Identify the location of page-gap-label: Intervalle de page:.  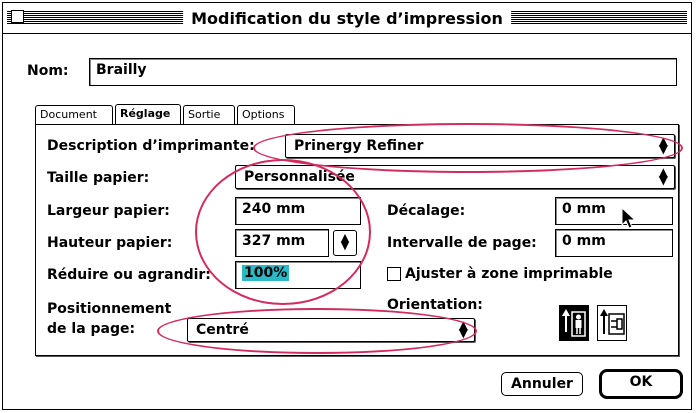
(462, 243).